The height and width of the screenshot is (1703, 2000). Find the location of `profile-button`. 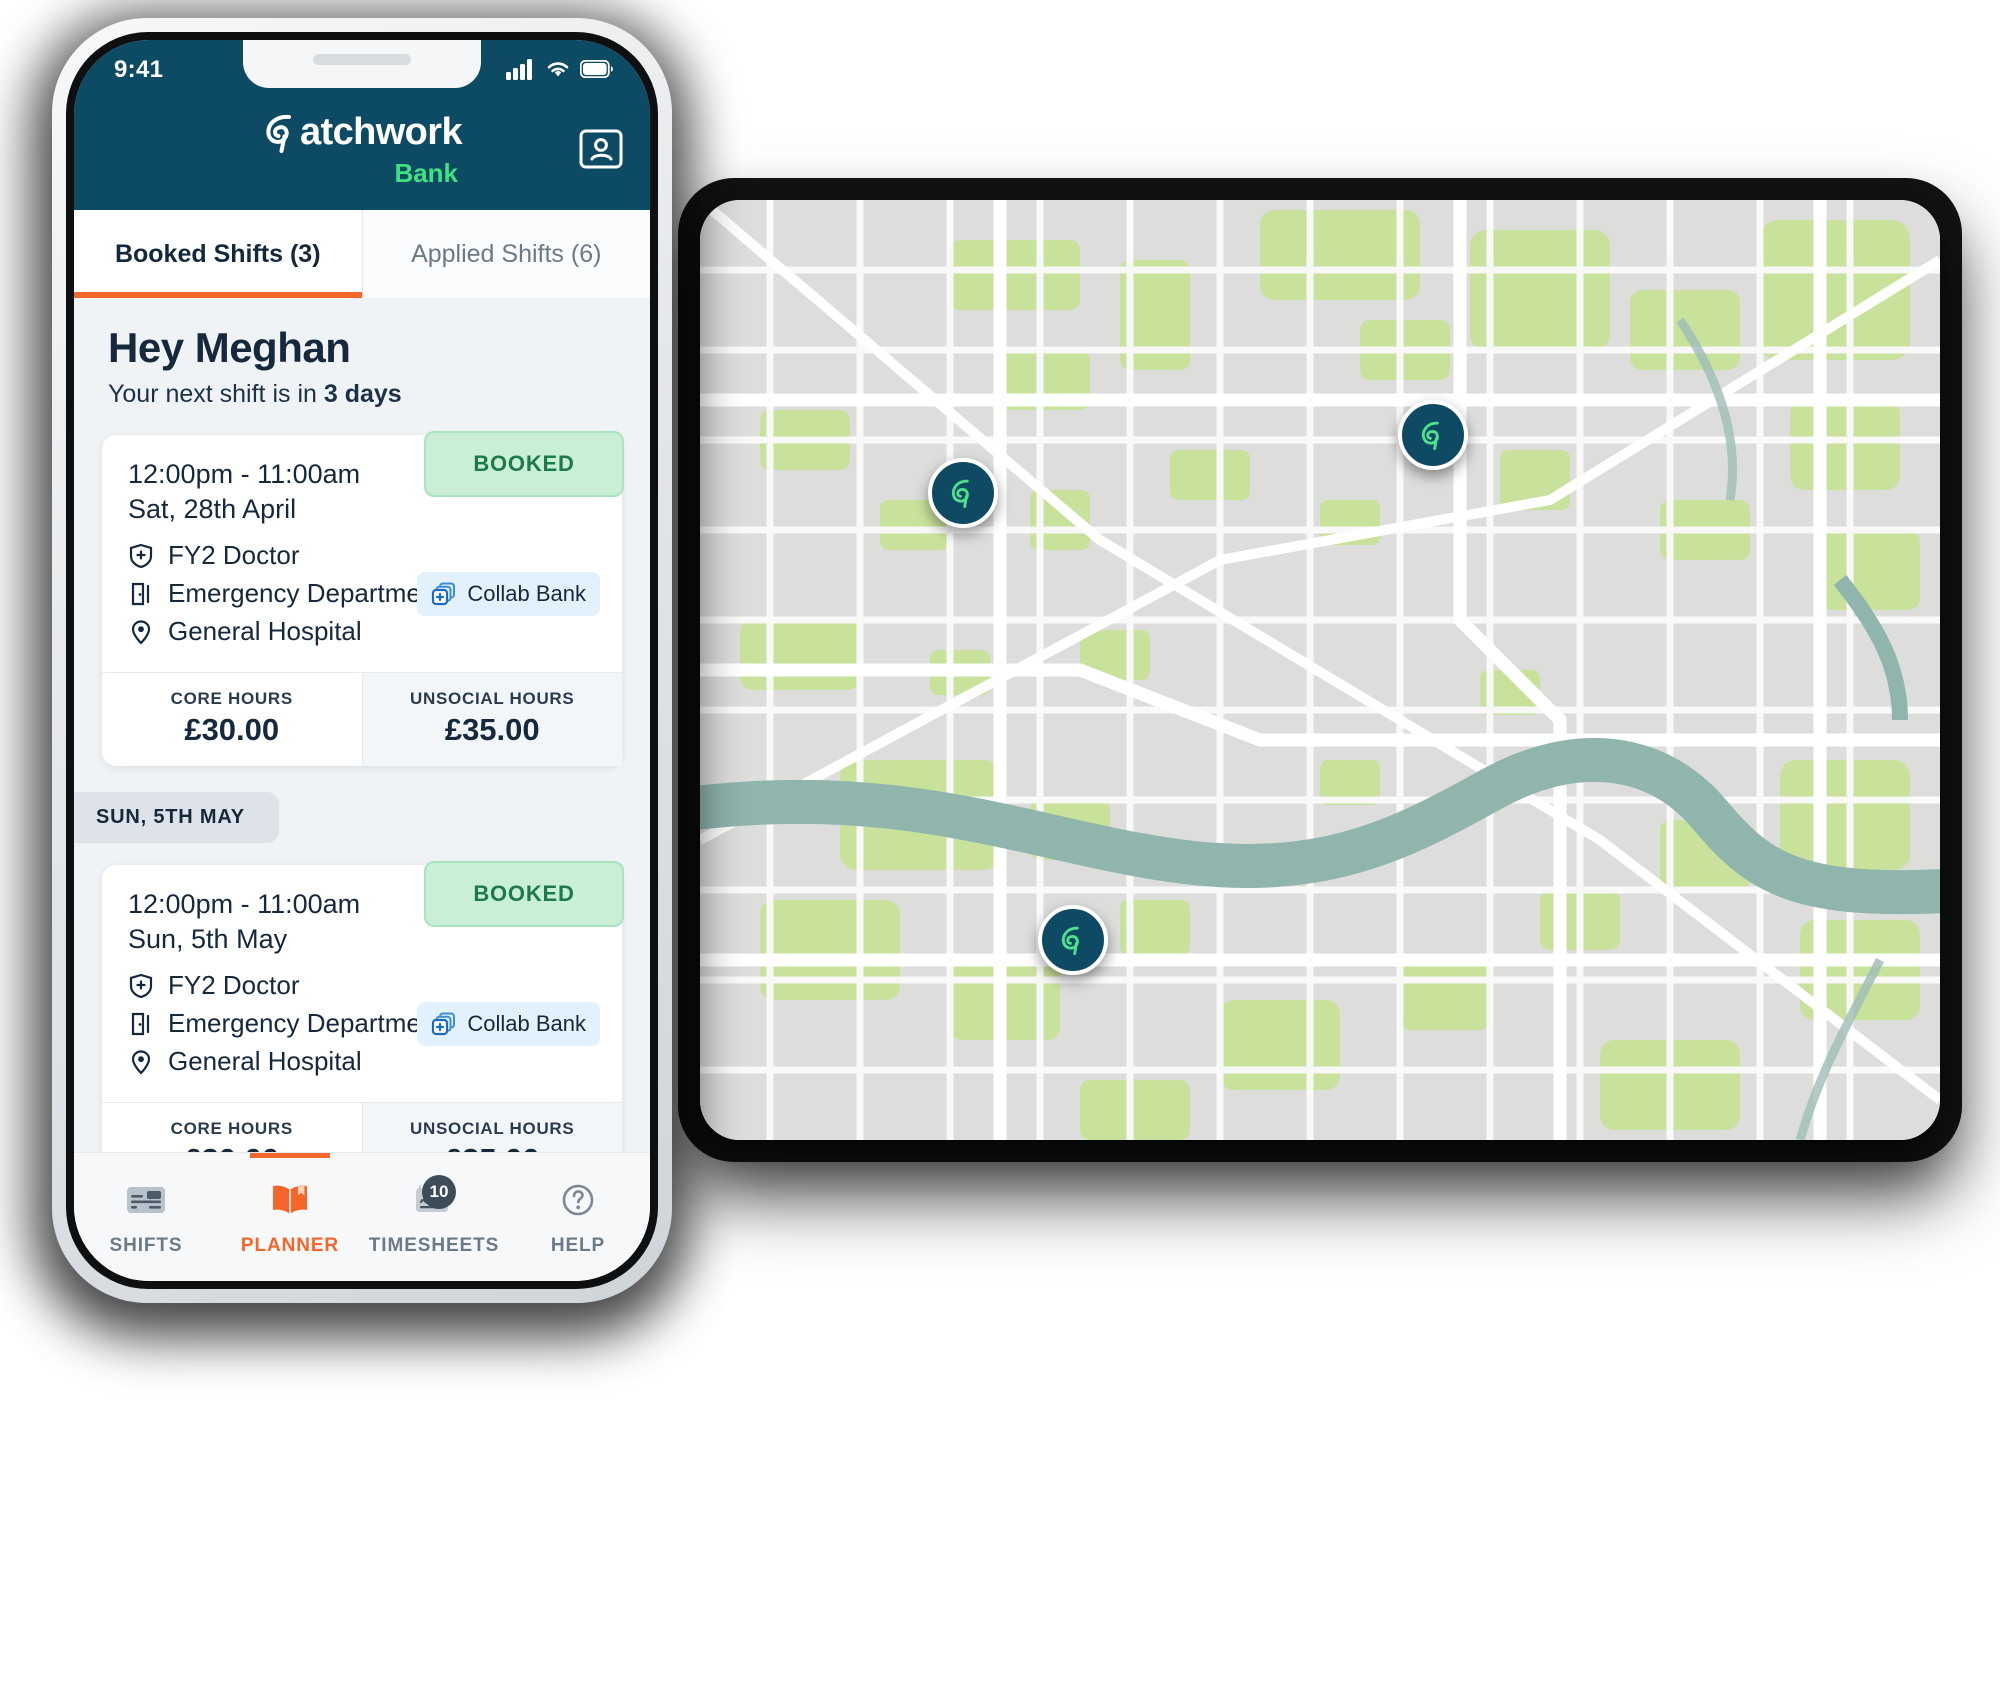

profile-button is located at coordinates (601, 149).